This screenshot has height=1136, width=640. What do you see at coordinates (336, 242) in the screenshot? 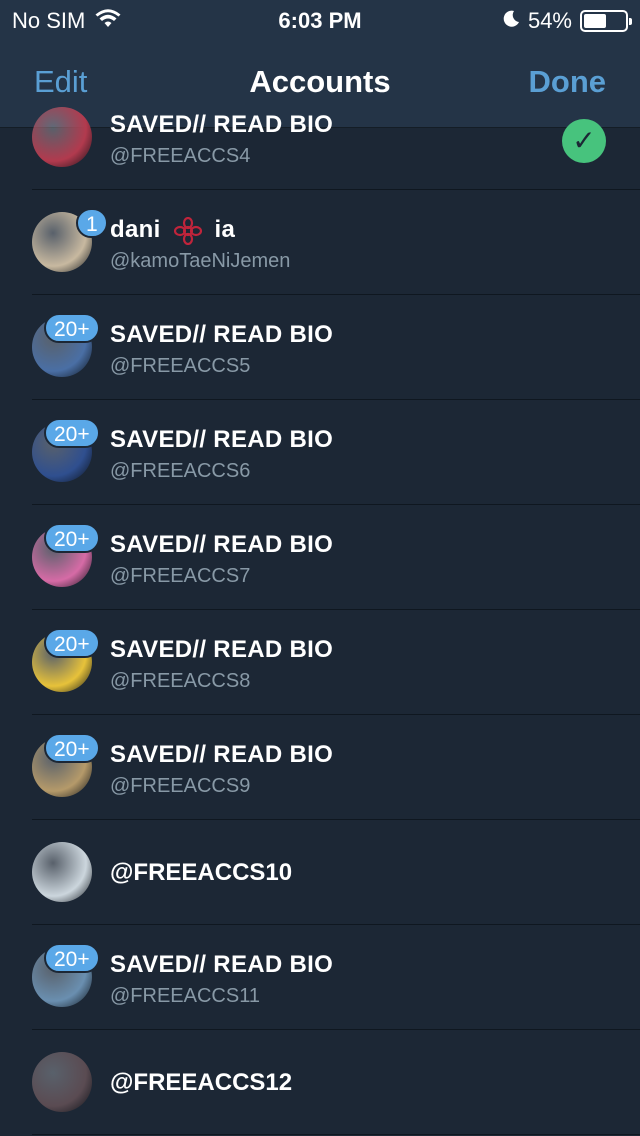
I see `account-row: 1 dani ia @kamoTaeNiJemen` at bounding box center [336, 242].